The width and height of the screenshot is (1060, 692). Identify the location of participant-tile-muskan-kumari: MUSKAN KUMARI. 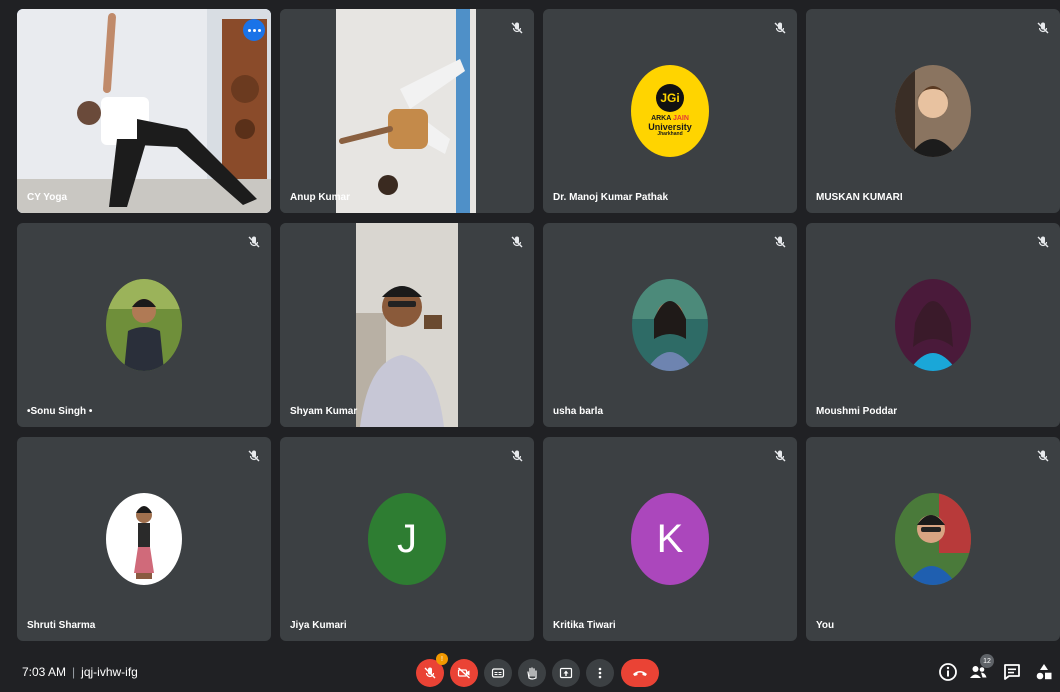
(933, 111).